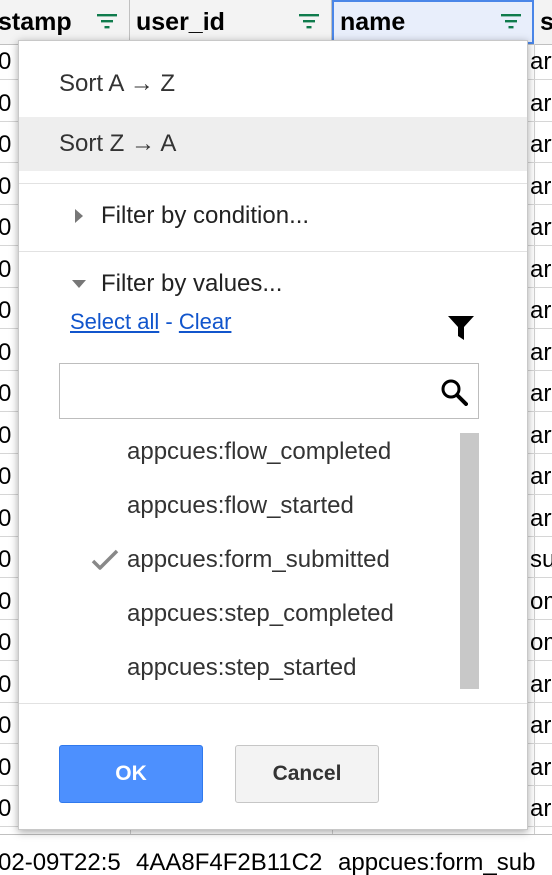 Image resolution: width=552 pixels, height=875 pixels. I want to click on column-header-user-id: user_id, so click(231, 22).